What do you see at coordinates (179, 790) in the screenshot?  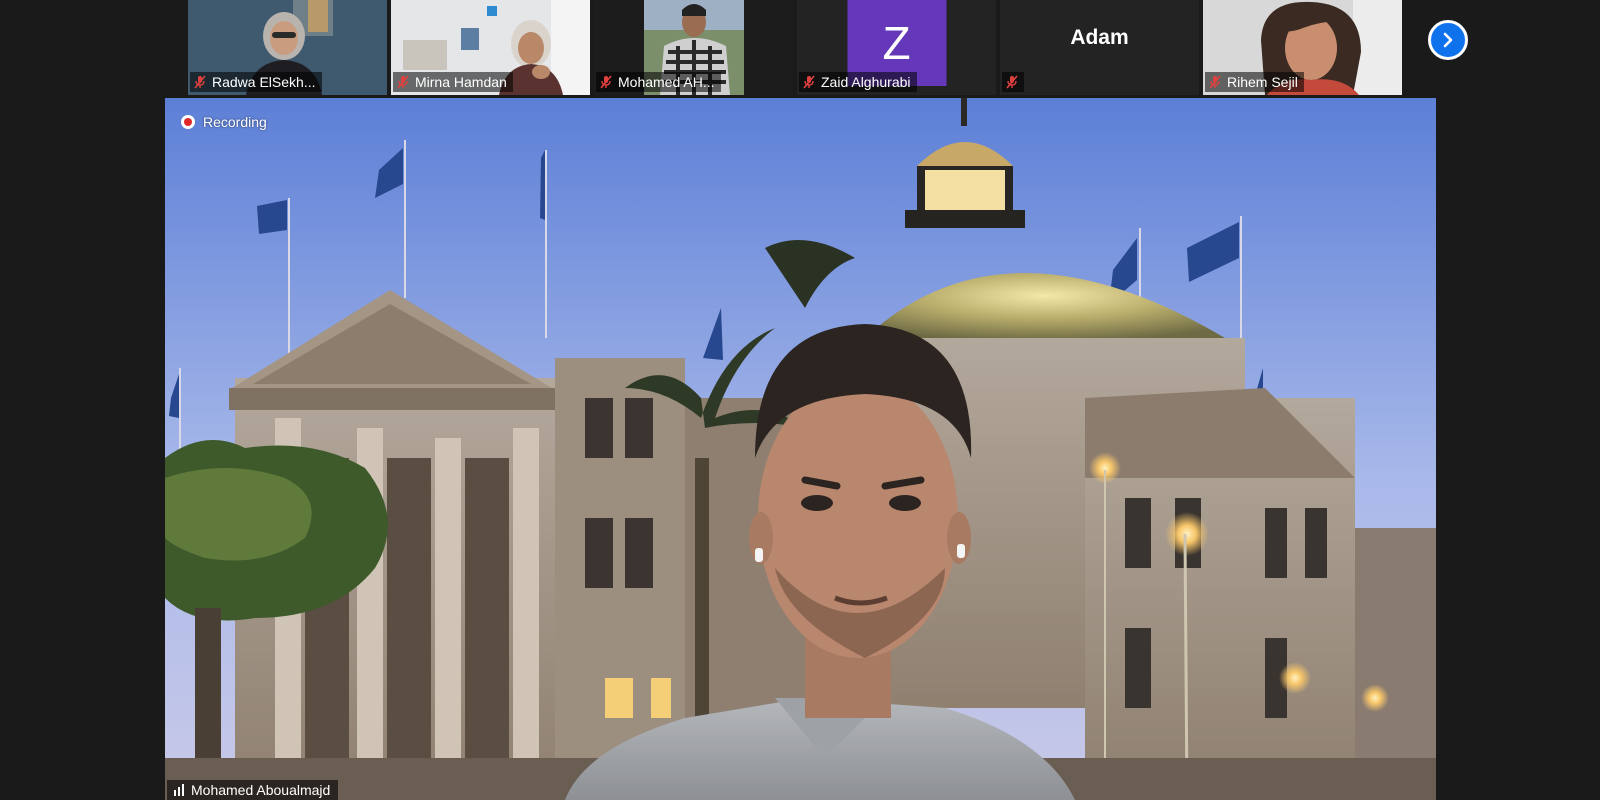 I see `audio-bars-icon` at bounding box center [179, 790].